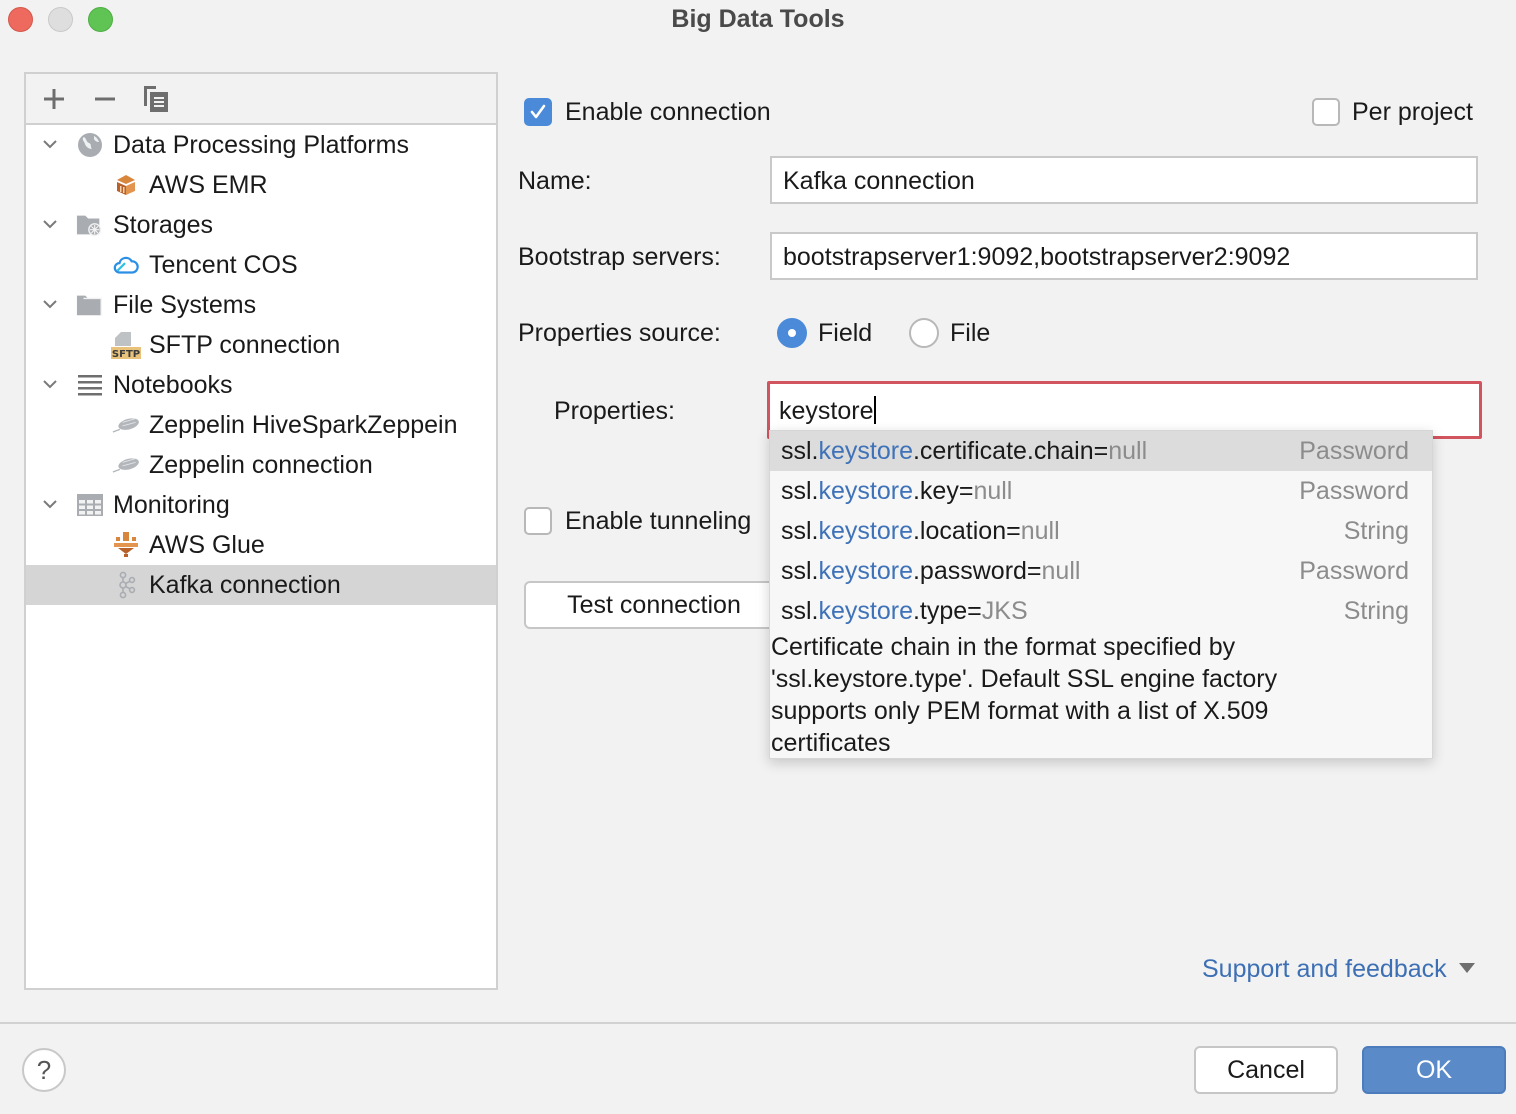 The height and width of the screenshot is (1114, 1516). I want to click on bootstrap-servers-label: Bootstrap servers:, so click(619, 257).